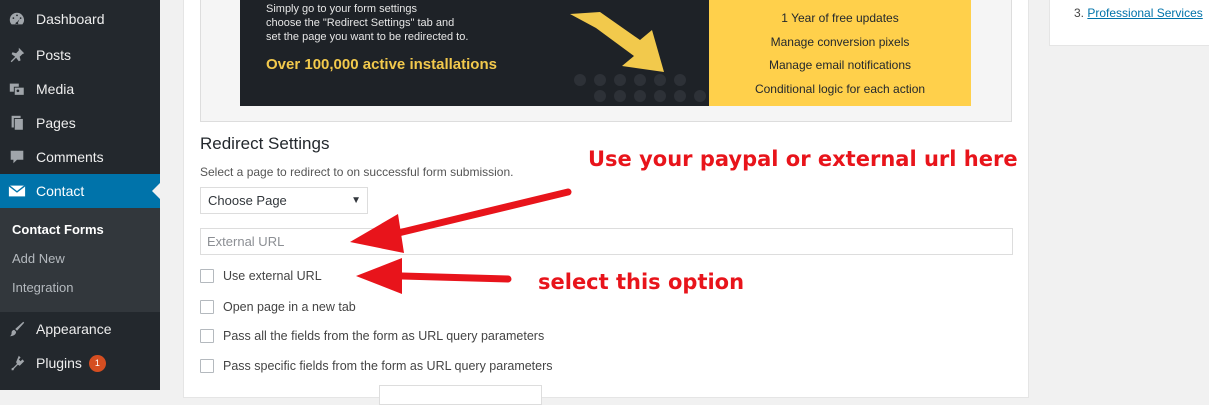 Image resolution: width=1209 pixels, height=405 pixels. What do you see at coordinates (379, 276) in the screenshot?
I see `arrow-head-bottom` at bounding box center [379, 276].